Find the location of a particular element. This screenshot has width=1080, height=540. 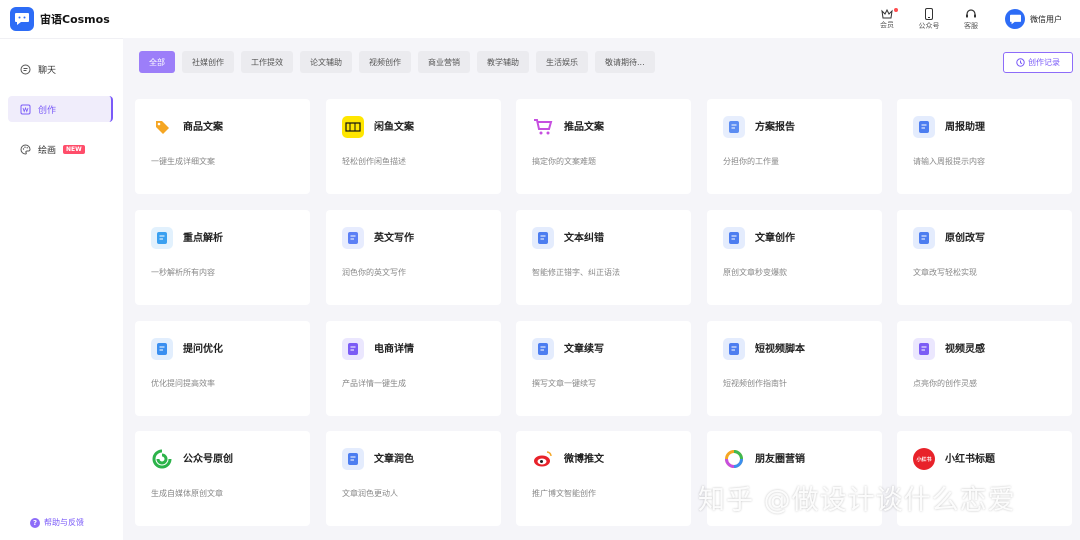

tool-card-title: 电商详情 is located at coordinates (394, 349).